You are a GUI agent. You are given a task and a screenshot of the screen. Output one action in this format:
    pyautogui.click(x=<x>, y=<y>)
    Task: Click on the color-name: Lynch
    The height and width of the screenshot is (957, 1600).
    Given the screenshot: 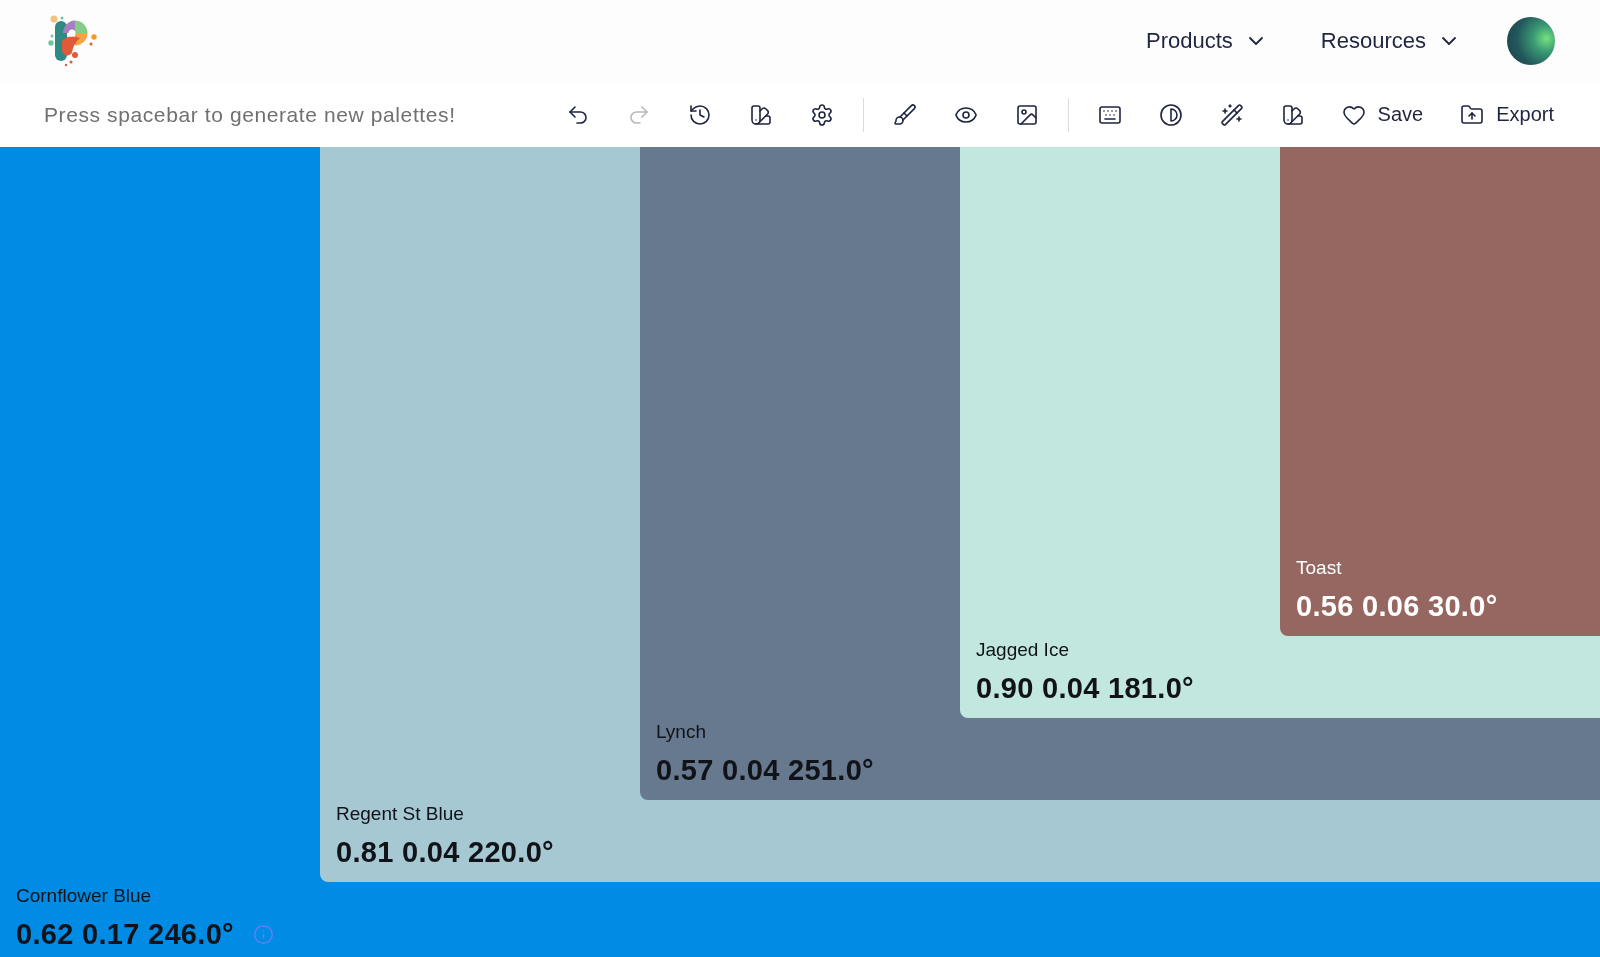 What is the action you would take?
    pyautogui.click(x=681, y=732)
    